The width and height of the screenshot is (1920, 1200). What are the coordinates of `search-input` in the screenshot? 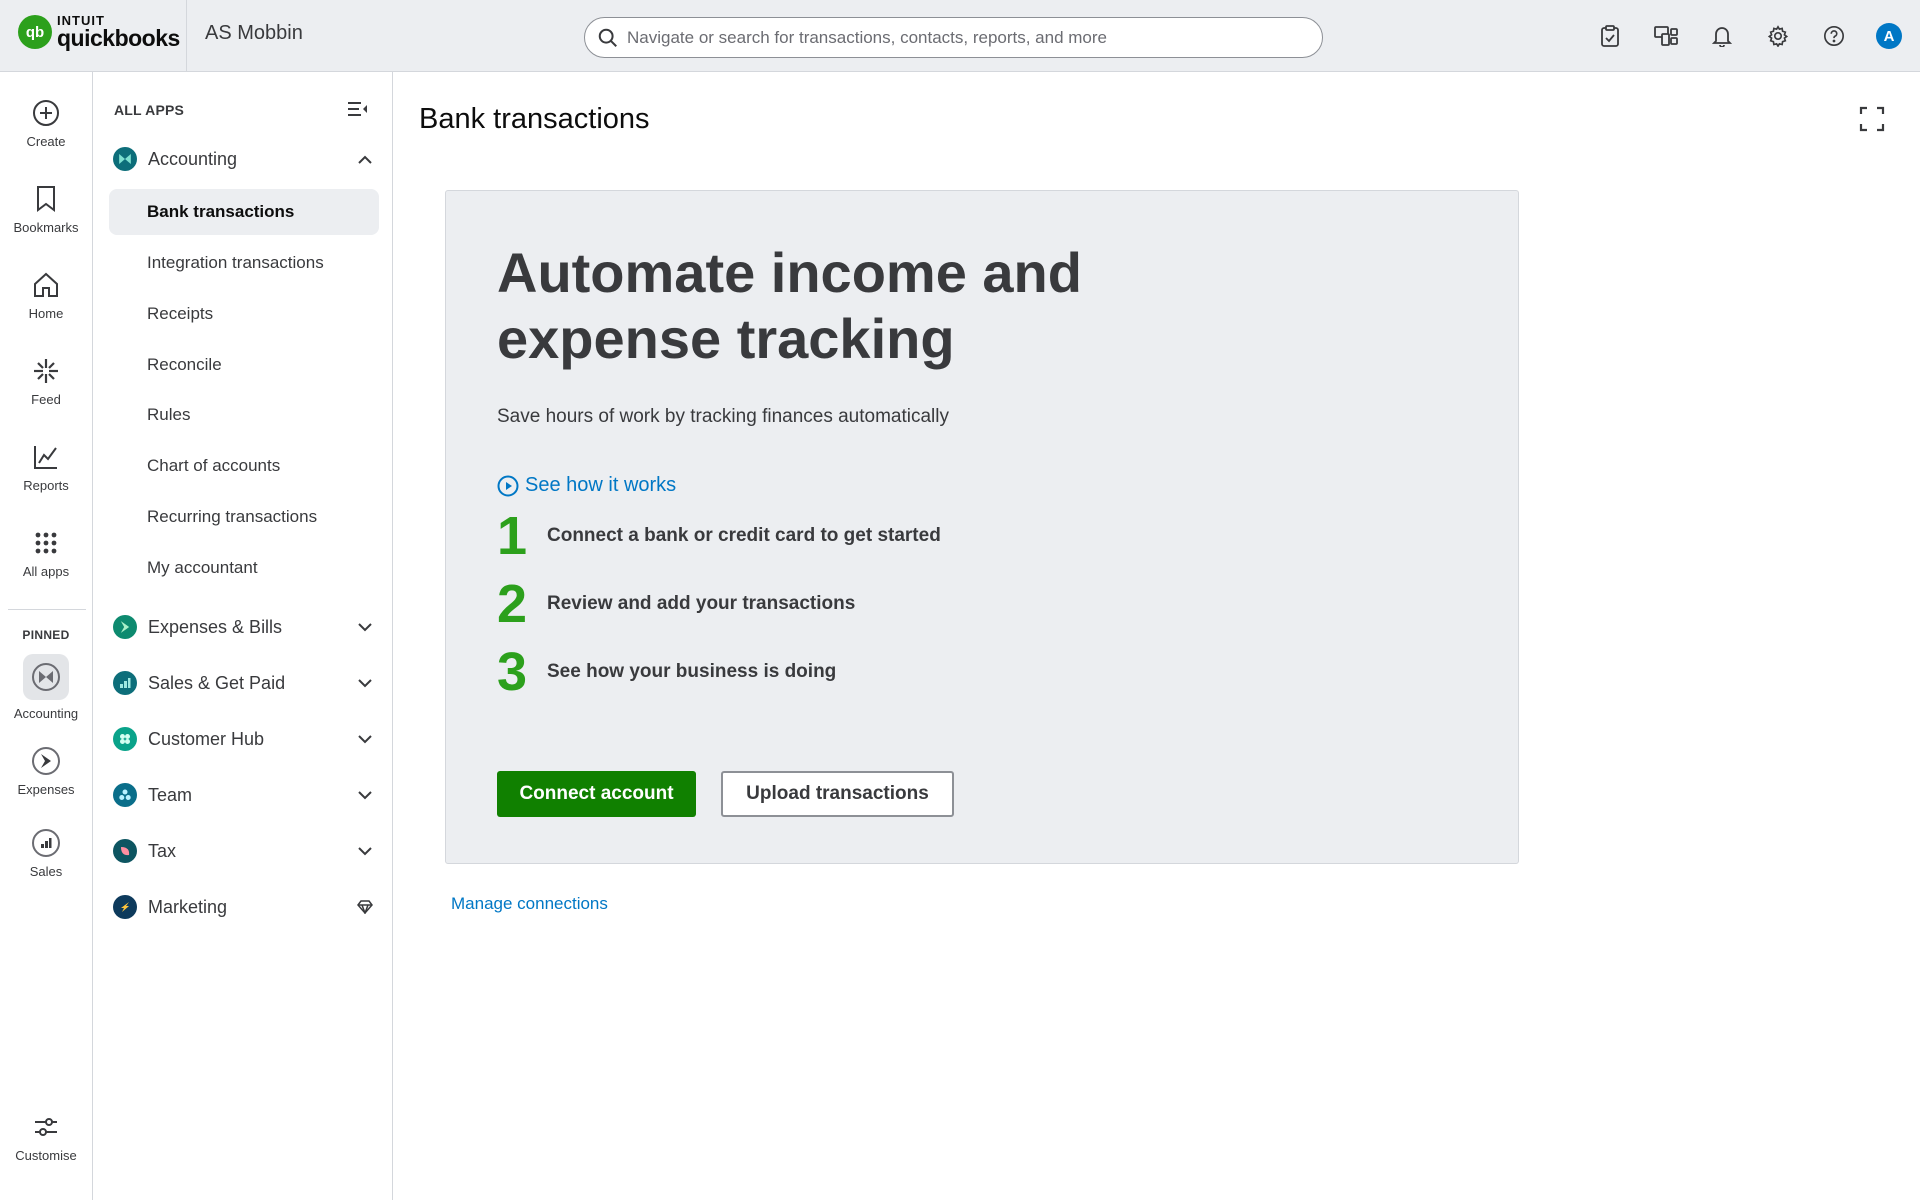 It's located at (967, 37).